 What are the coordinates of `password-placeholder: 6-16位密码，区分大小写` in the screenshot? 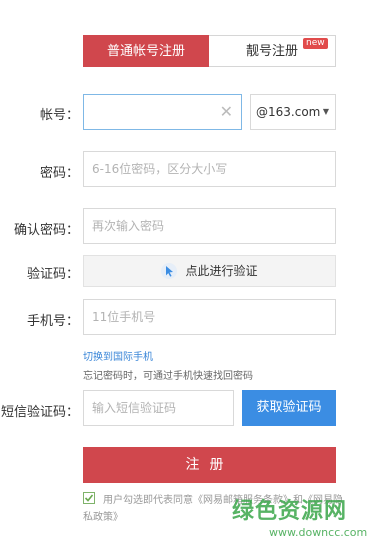 It's located at (160, 169).